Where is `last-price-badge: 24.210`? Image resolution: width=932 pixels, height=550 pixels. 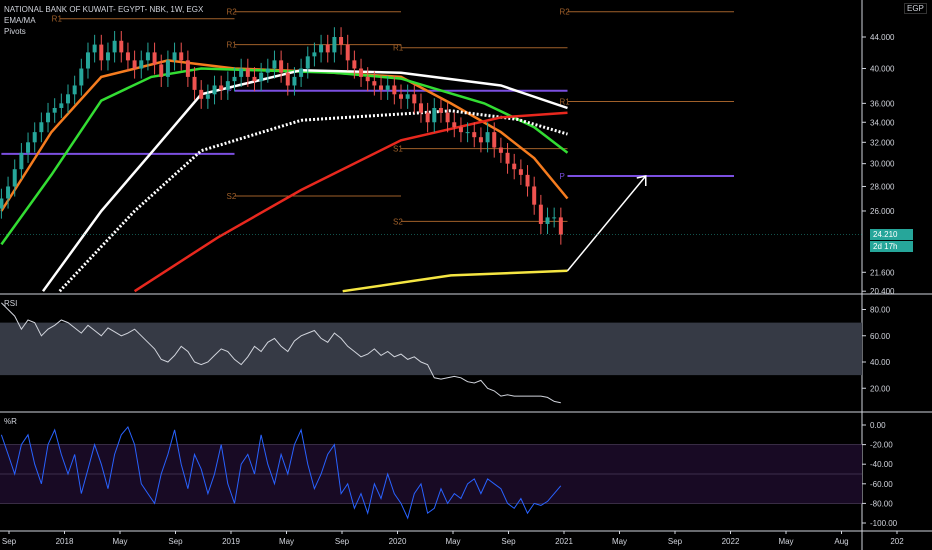 last-price-badge: 24.210 is located at coordinates (891, 234).